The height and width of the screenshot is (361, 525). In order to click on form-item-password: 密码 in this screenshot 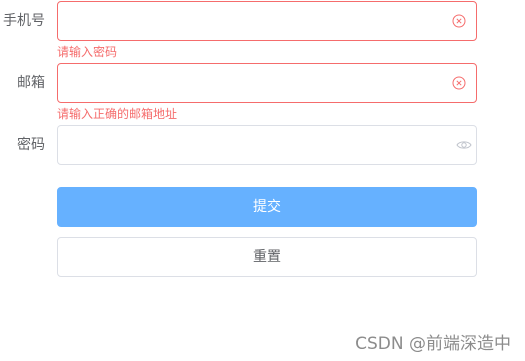, I will do `click(239, 145)`.